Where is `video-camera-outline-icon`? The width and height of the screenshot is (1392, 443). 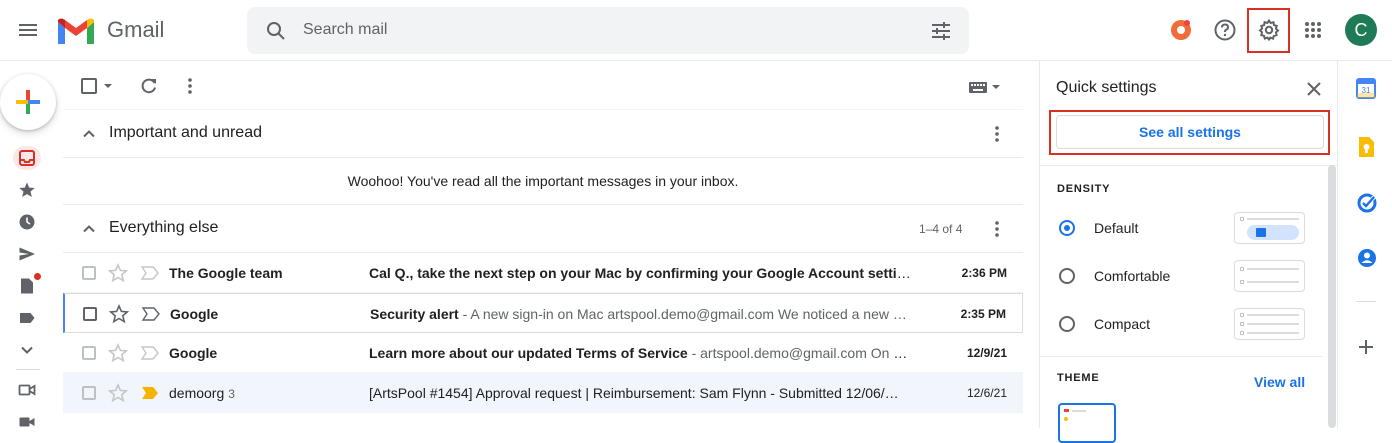 video-camera-outline-icon is located at coordinates (27, 390).